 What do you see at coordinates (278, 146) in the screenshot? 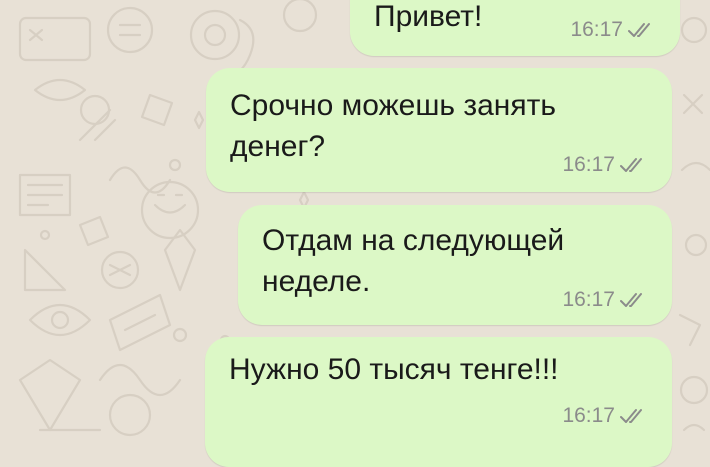
I see `message-text-line-2: денег?` at bounding box center [278, 146].